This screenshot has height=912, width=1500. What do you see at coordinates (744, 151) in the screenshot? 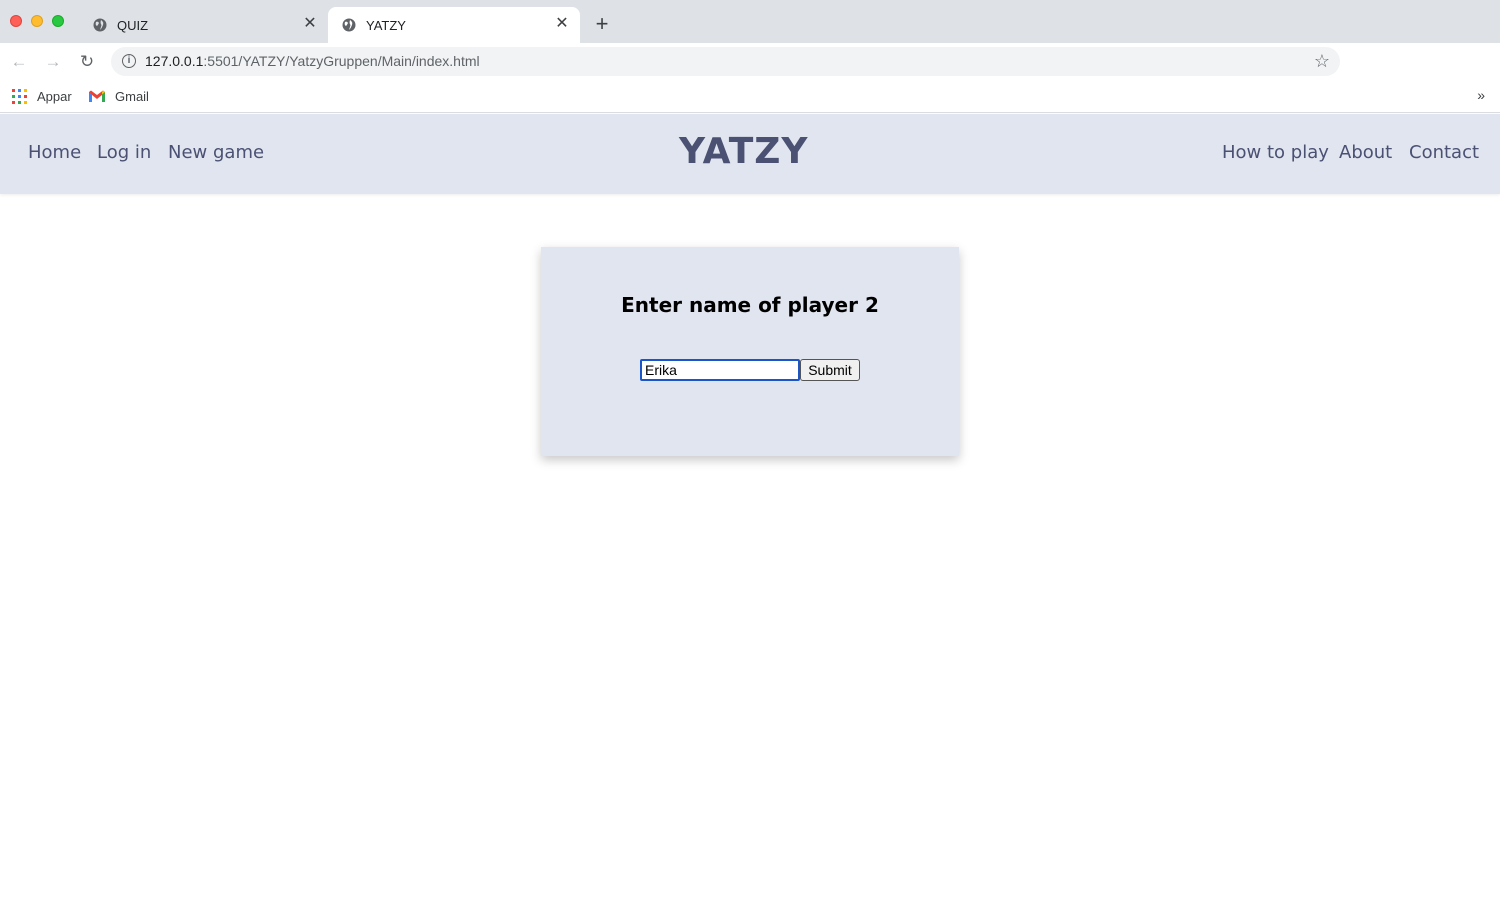
I see `site-title: YATZY` at bounding box center [744, 151].